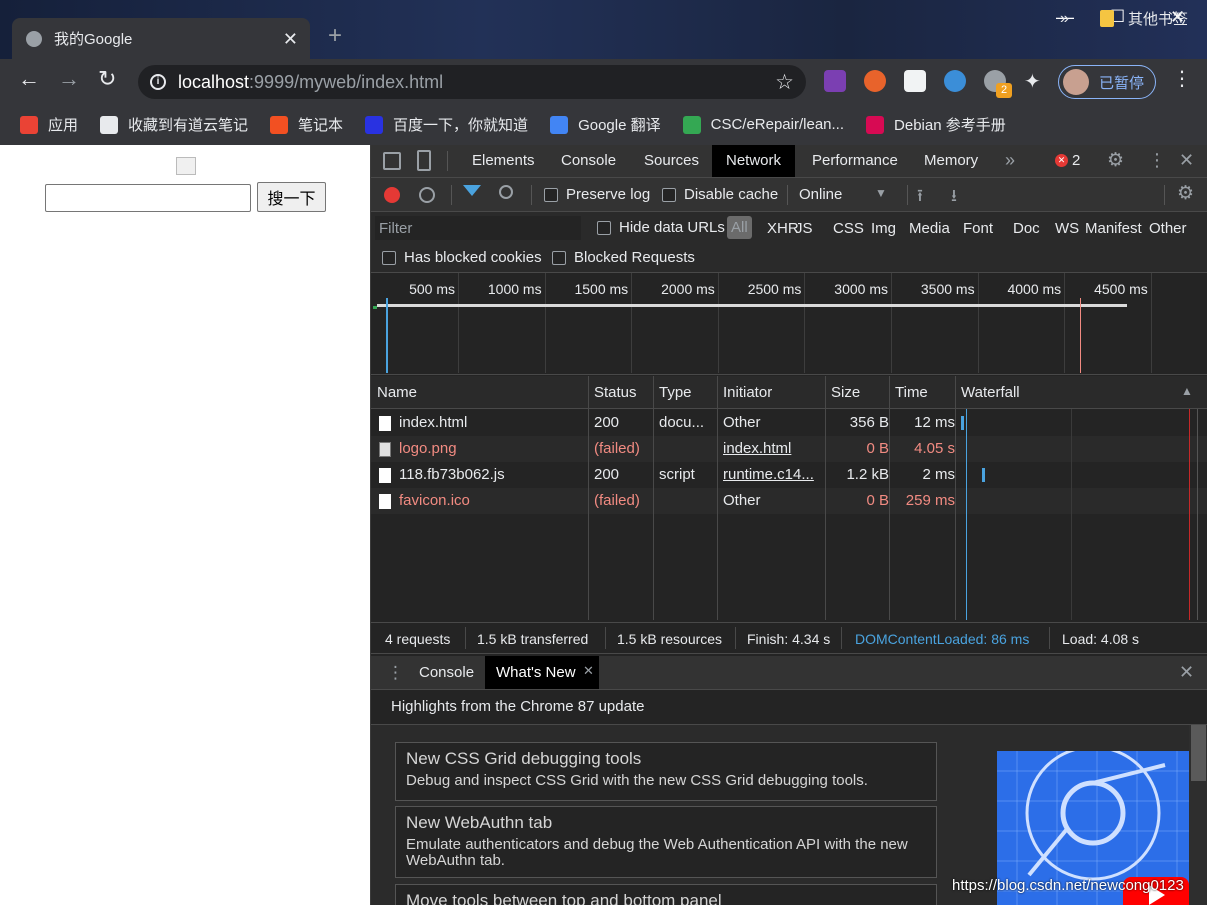 The width and height of the screenshot is (1207, 905). Describe the element at coordinates (848, 228) in the screenshot. I see `type-filter-css: CSS` at that location.